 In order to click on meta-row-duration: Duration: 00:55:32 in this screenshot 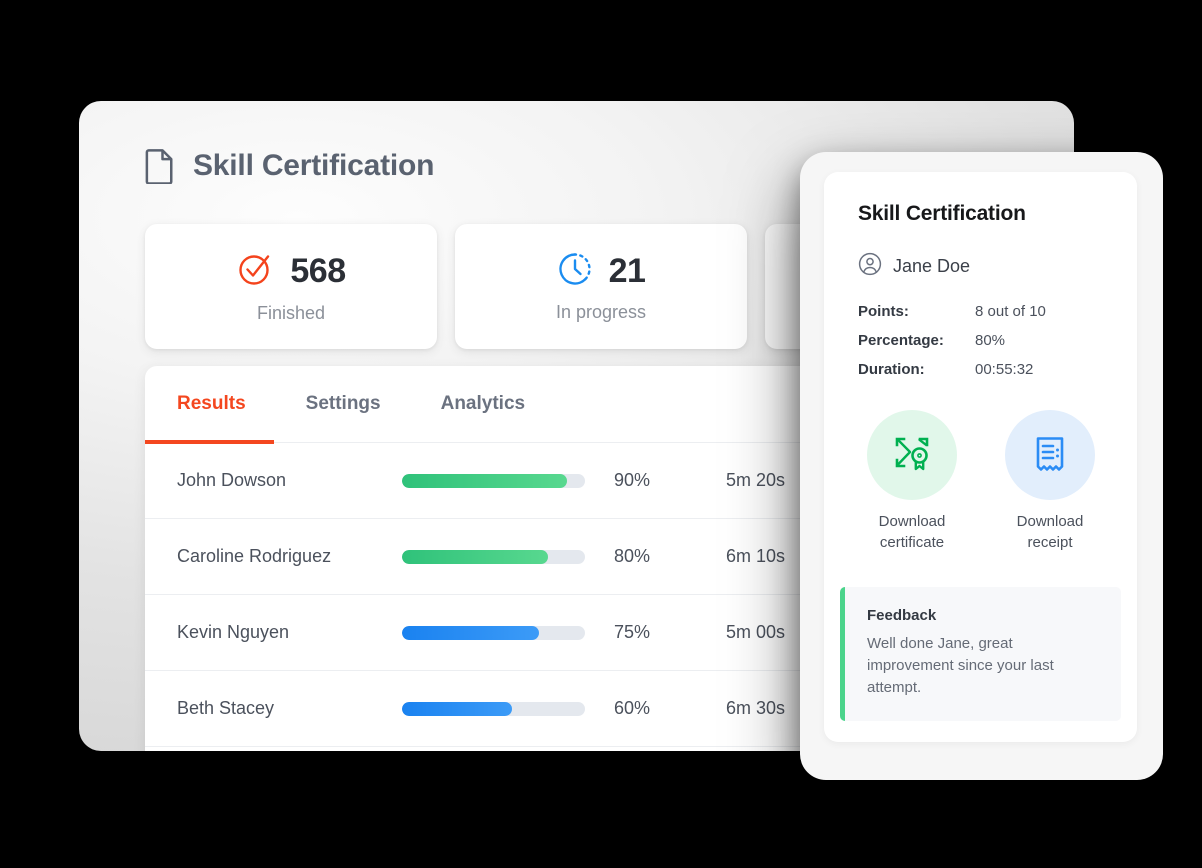, I will do `click(983, 369)`.